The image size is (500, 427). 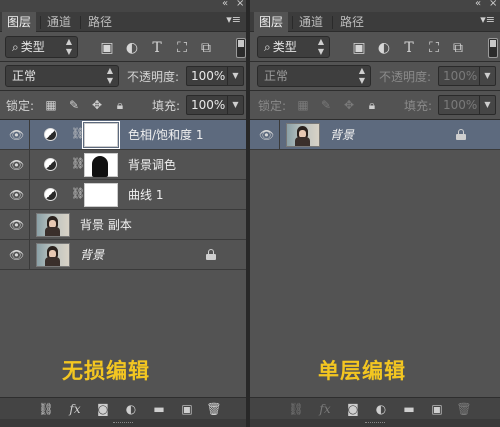 What do you see at coordinates (152, 165) in the screenshot?
I see `layer-name: 背景调色` at bounding box center [152, 165].